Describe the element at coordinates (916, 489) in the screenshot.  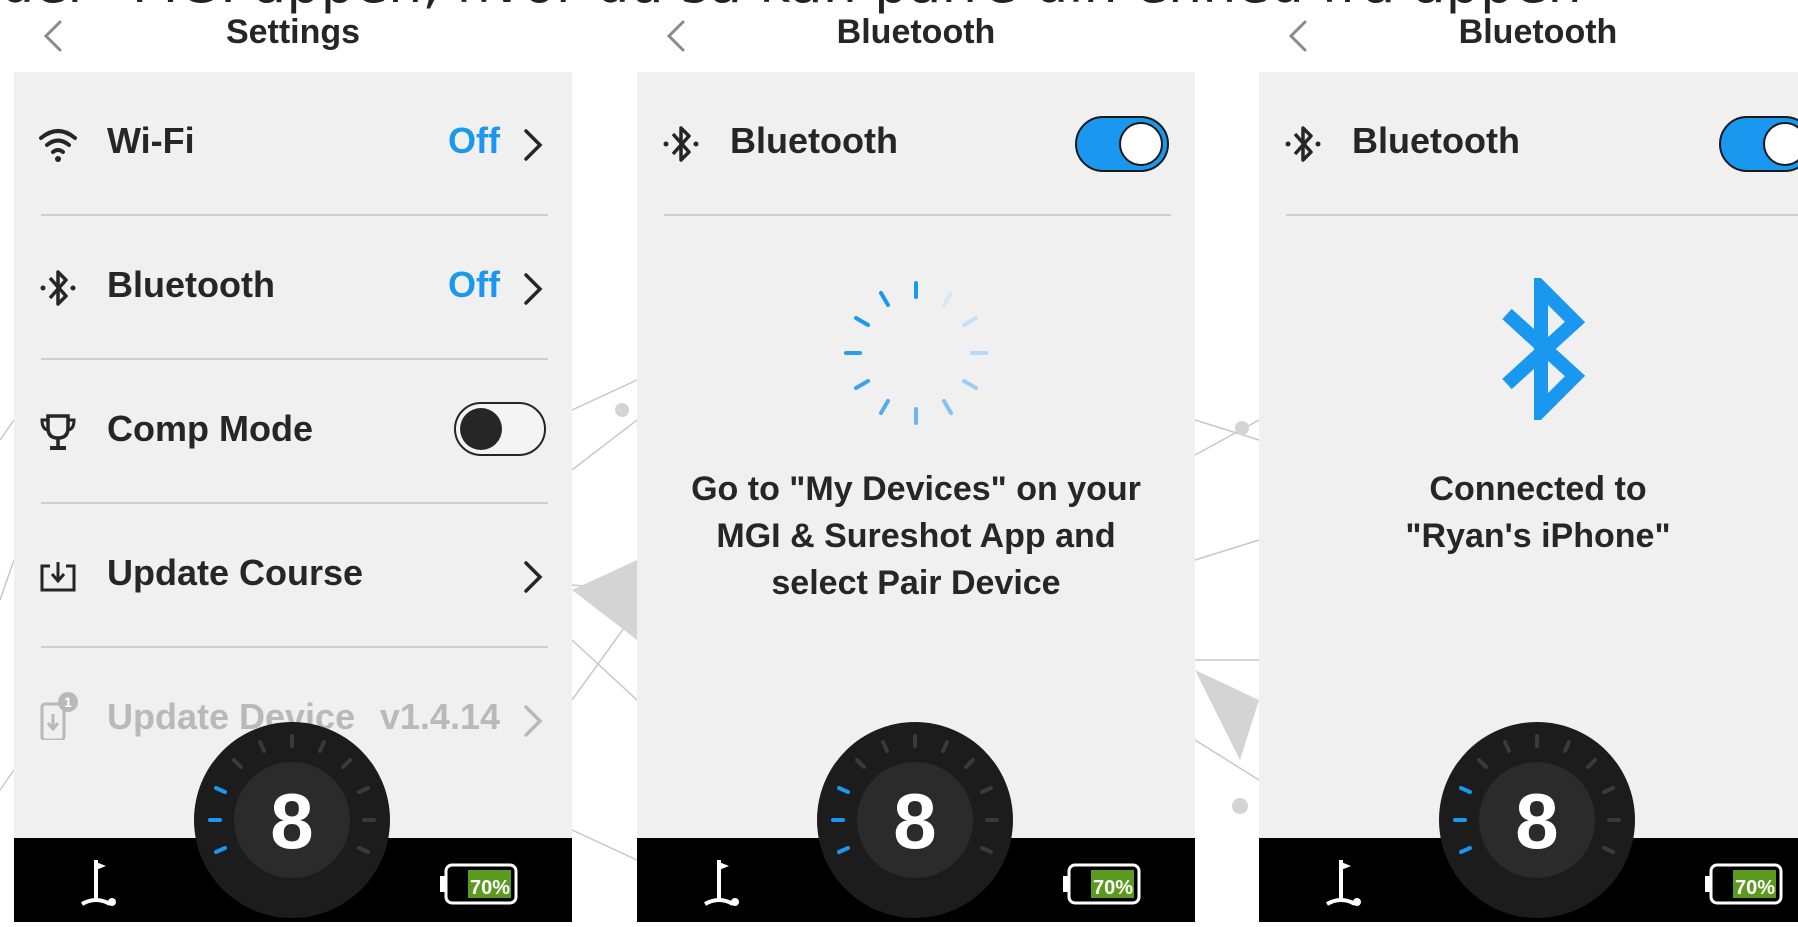
I see `message-line: Go to "My Devices" on your` at that location.